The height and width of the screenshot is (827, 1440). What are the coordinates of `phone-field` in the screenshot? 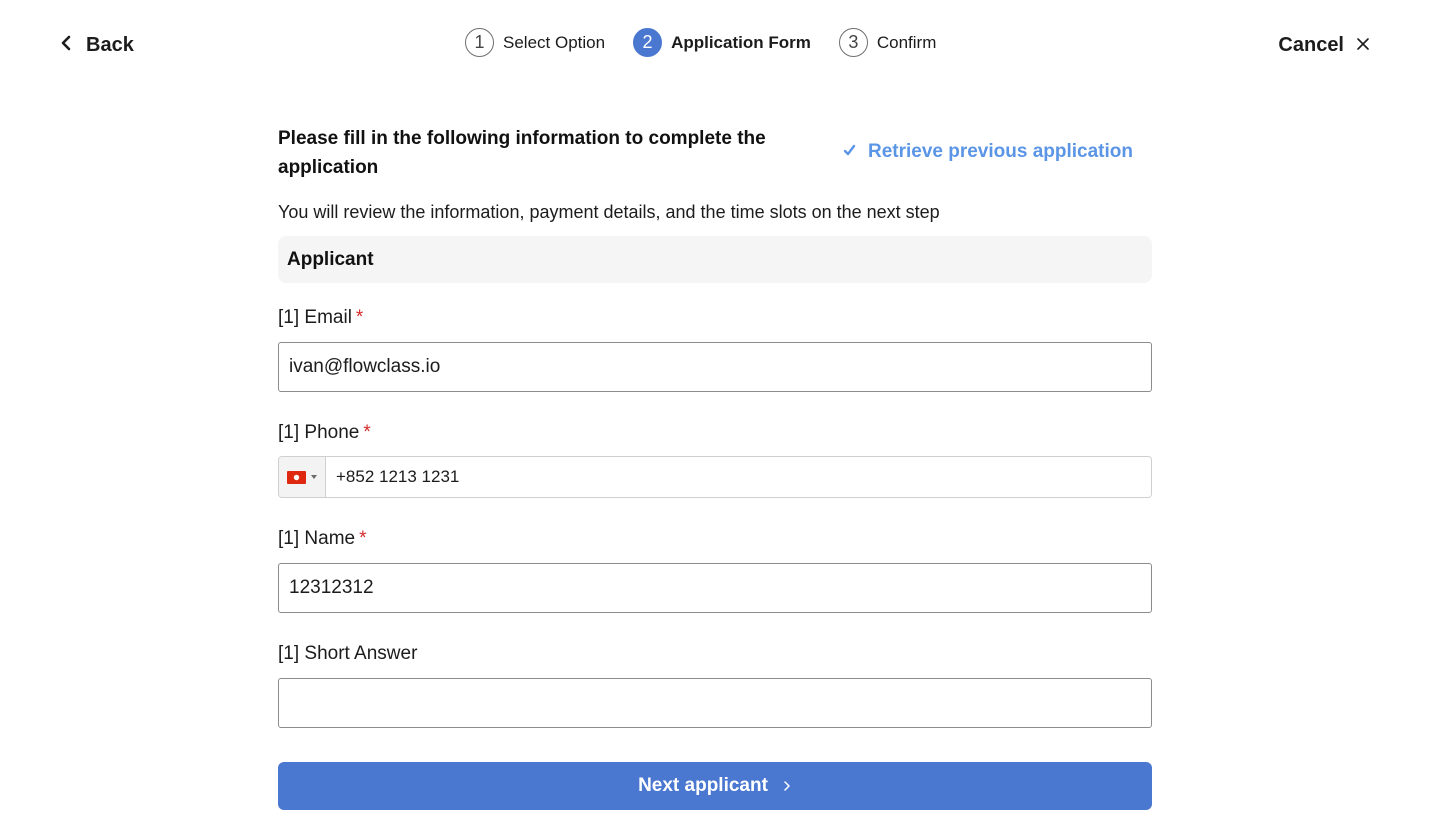 It's located at (715, 477).